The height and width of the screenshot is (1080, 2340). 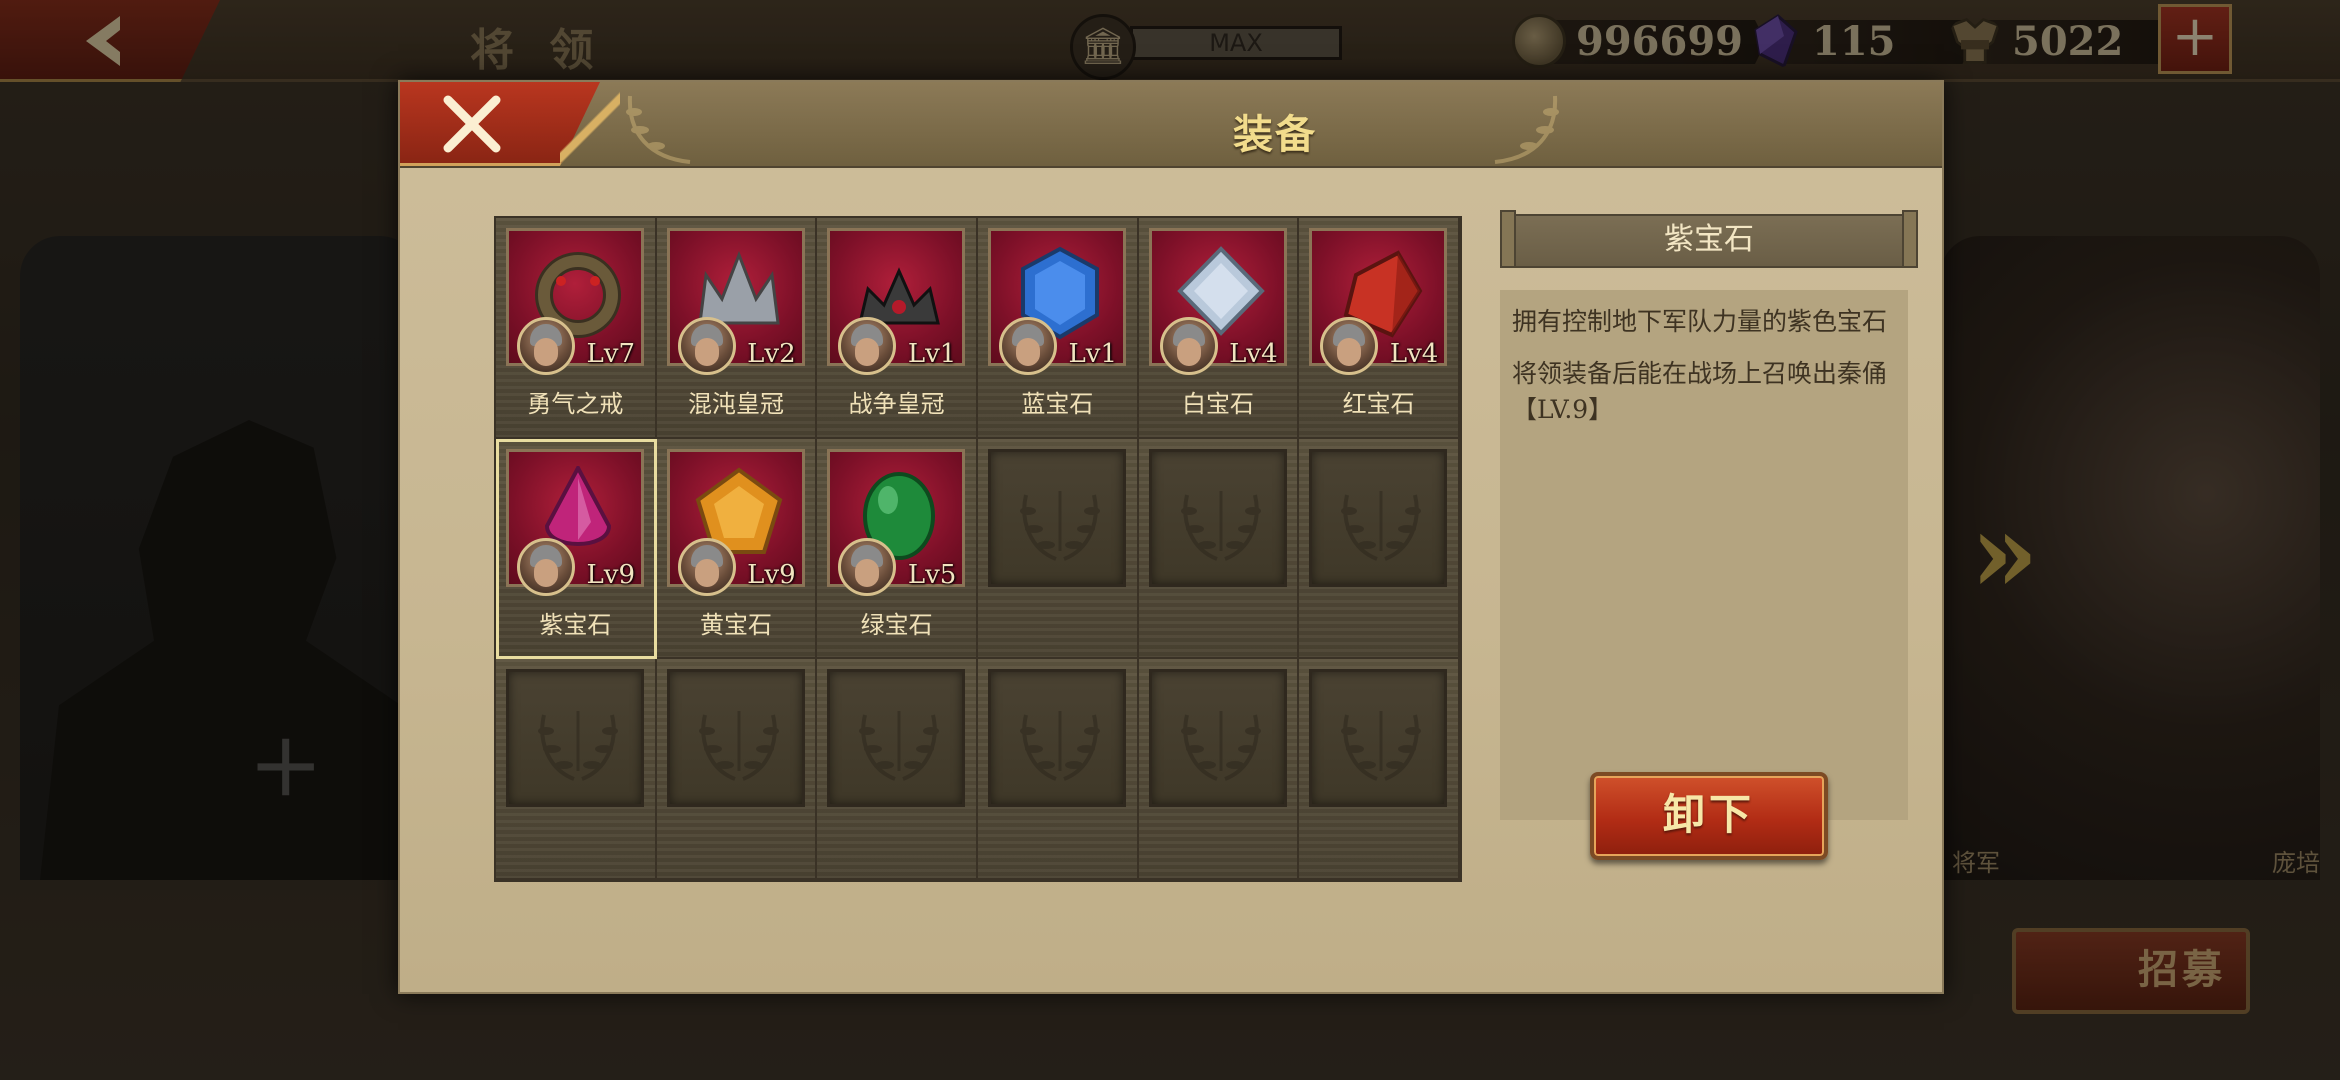 I want to click on item-level: Lv7, so click(x=611, y=354).